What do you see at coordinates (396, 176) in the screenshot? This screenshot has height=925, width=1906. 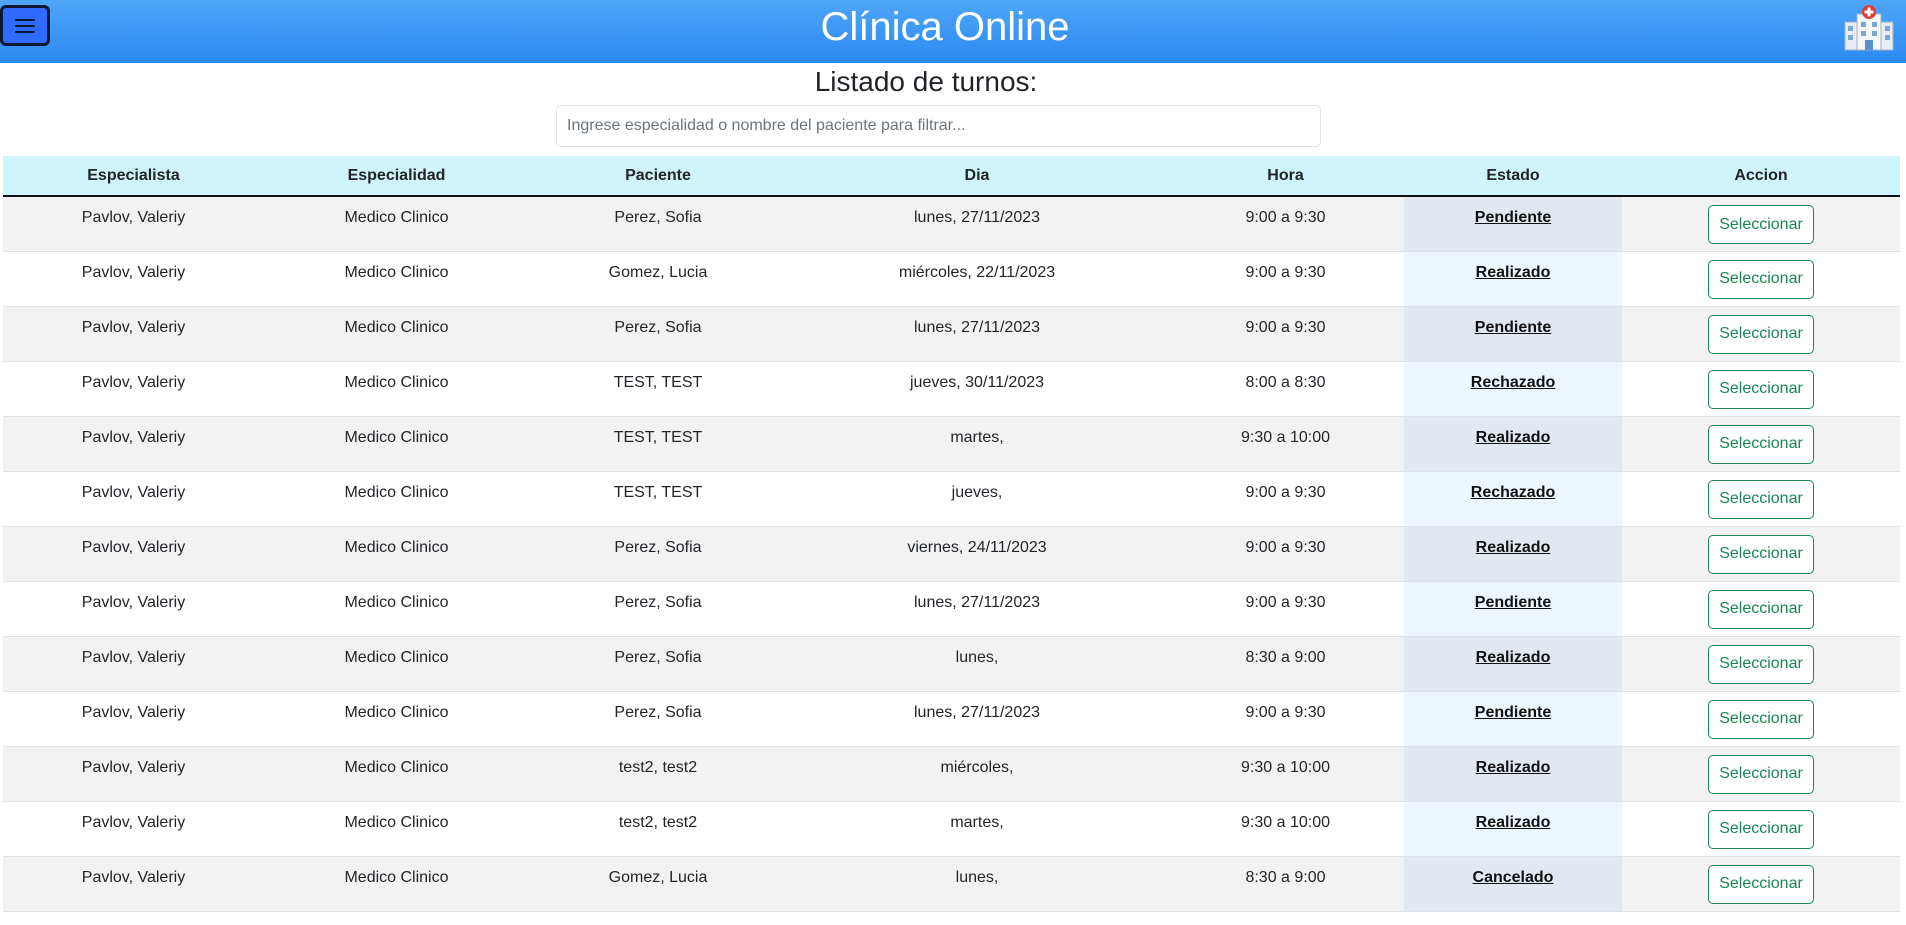 I see `column-header-especialidad: Especialidad` at bounding box center [396, 176].